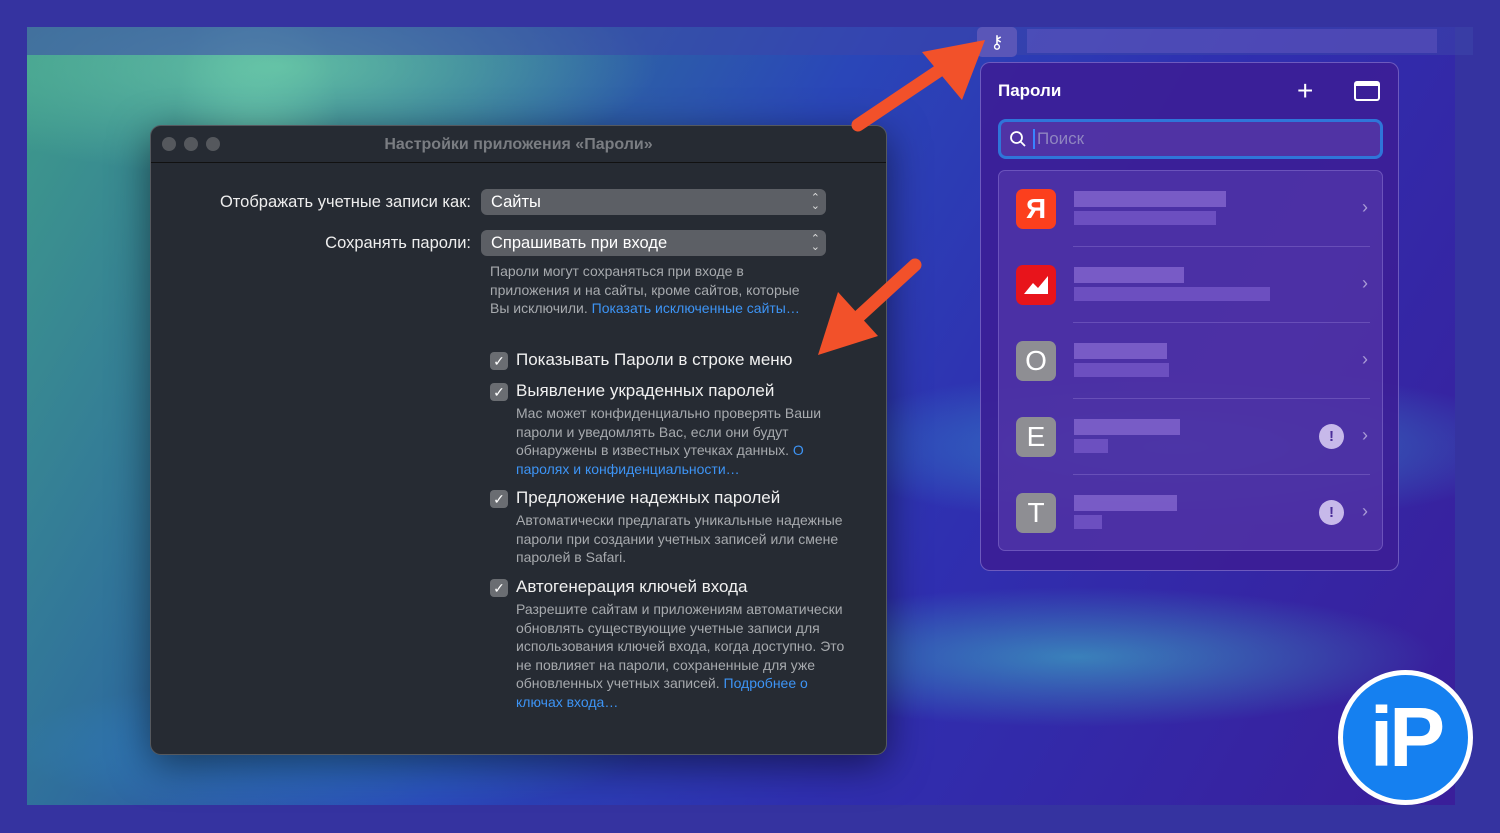 This screenshot has width=1500, height=833. I want to click on annotation-arrows, so click(901, 197).